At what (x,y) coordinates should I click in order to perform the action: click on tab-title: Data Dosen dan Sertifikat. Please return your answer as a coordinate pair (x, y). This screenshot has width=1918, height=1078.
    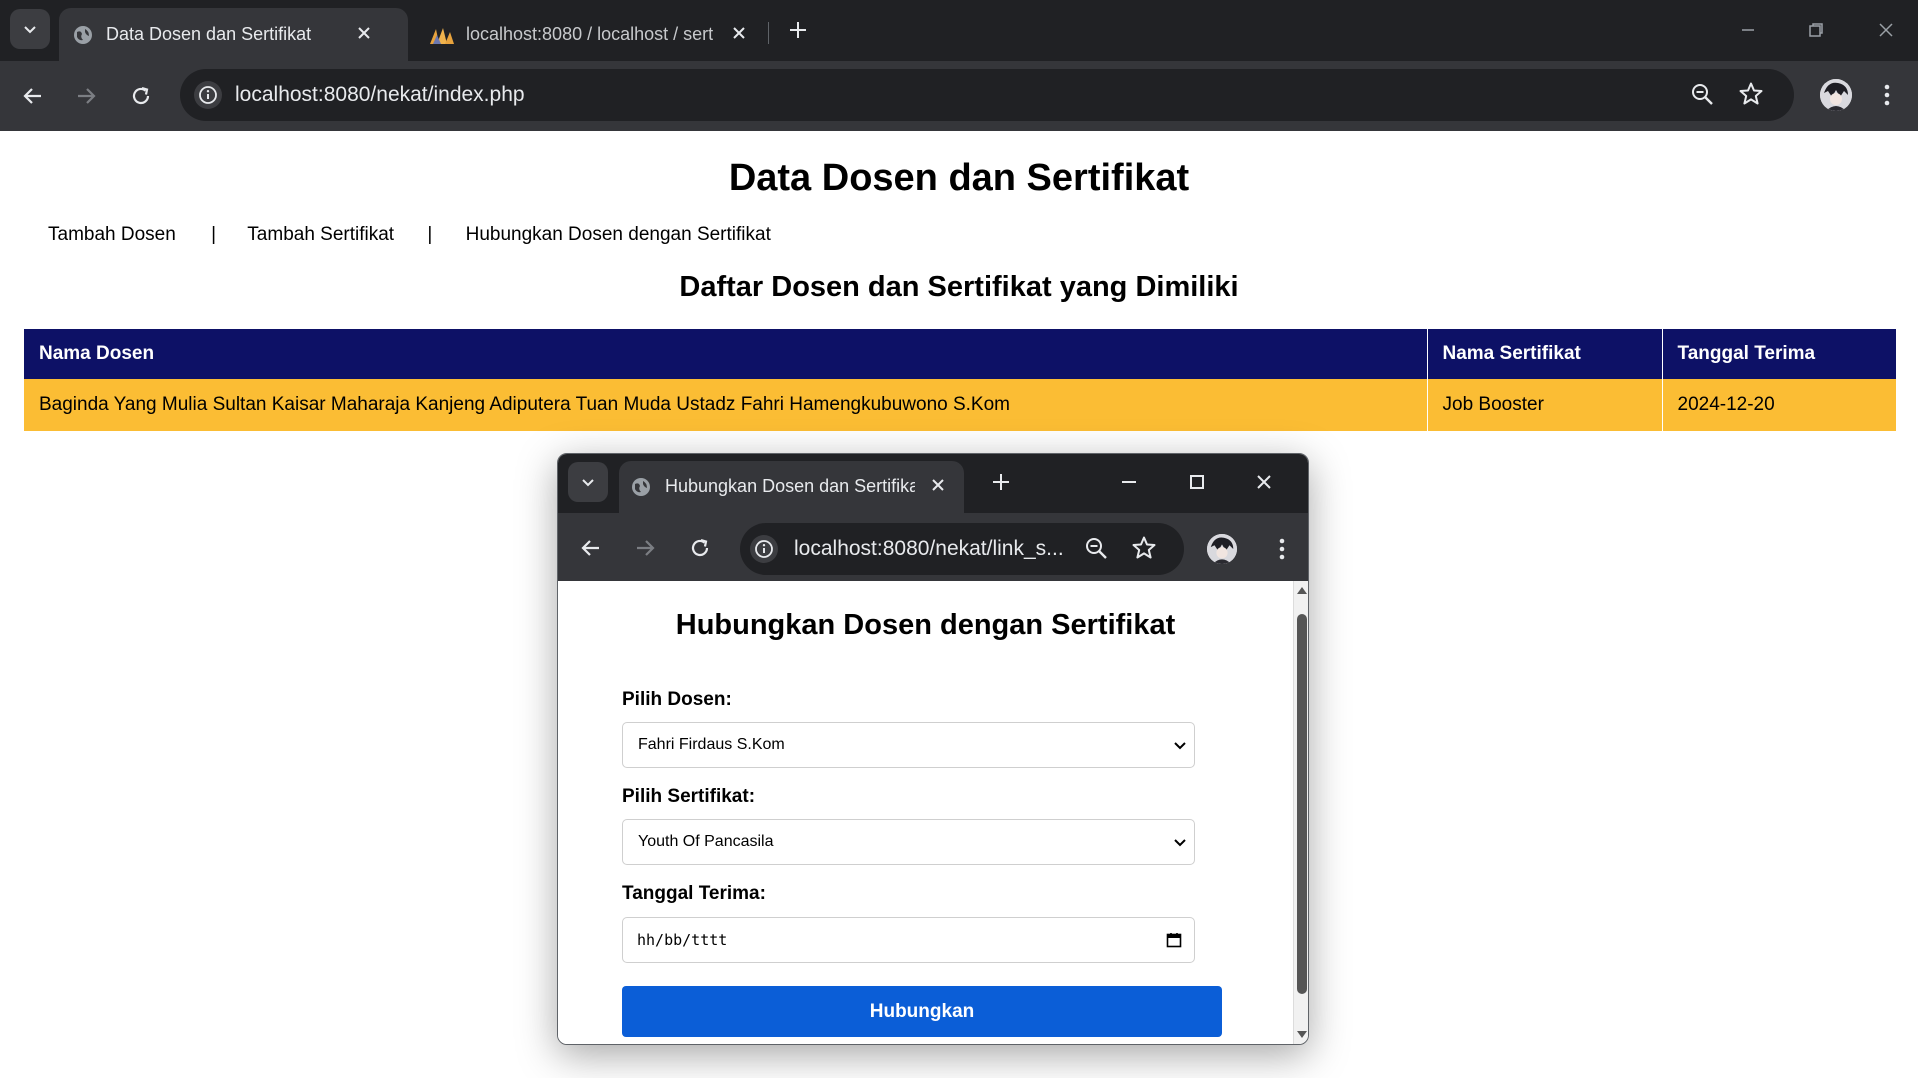
    Looking at the image, I should click on (209, 34).